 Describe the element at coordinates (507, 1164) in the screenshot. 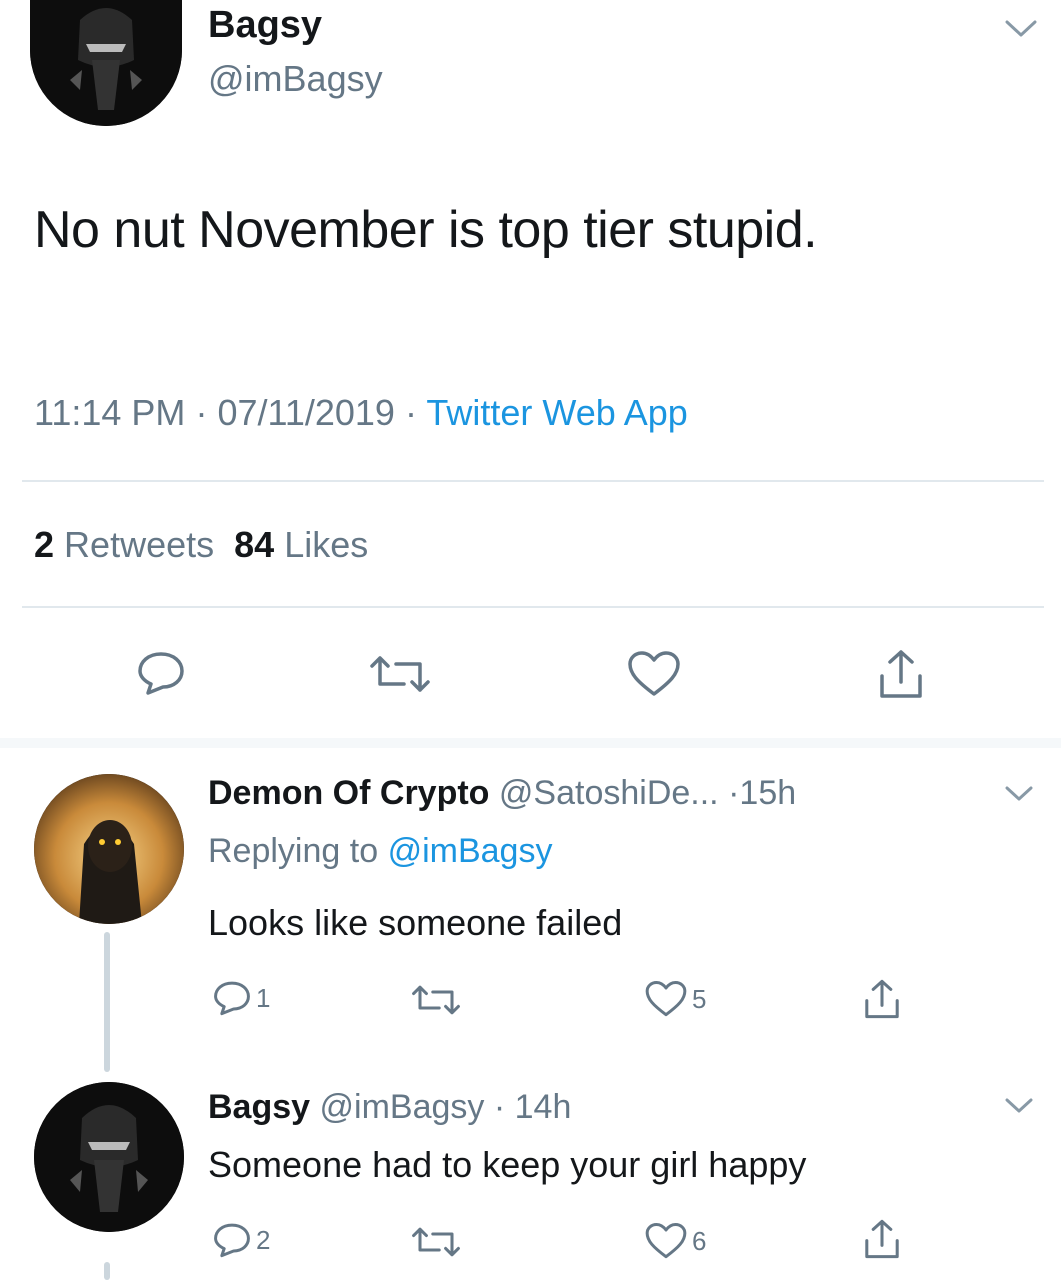

I see `reply-text: Someone had to keep your girl happy` at that location.